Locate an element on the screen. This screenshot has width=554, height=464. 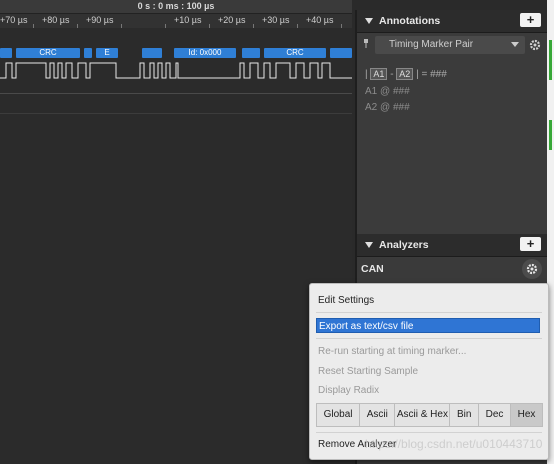
analyzer-settings-button is located at coordinates (532, 269).